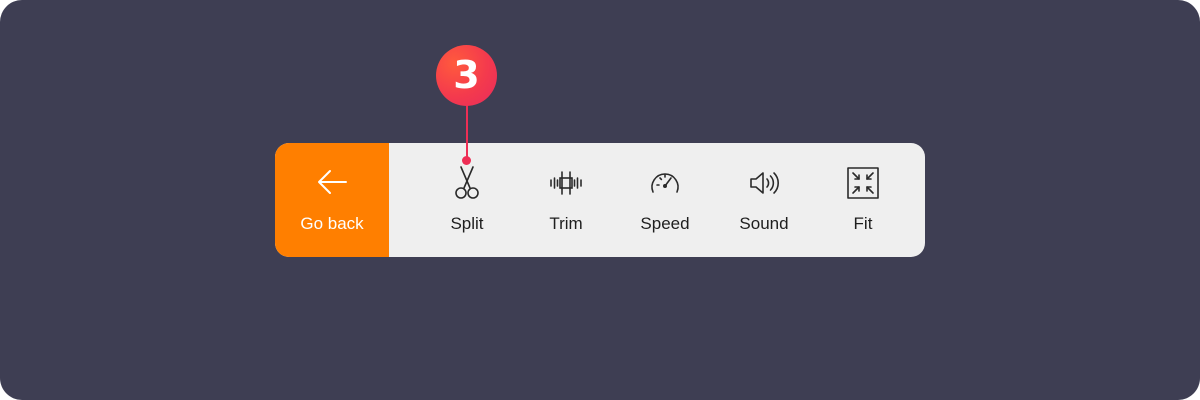 This screenshot has width=1200, height=400. What do you see at coordinates (467, 223) in the screenshot?
I see `split-label: Split` at bounding box center [467, 223].